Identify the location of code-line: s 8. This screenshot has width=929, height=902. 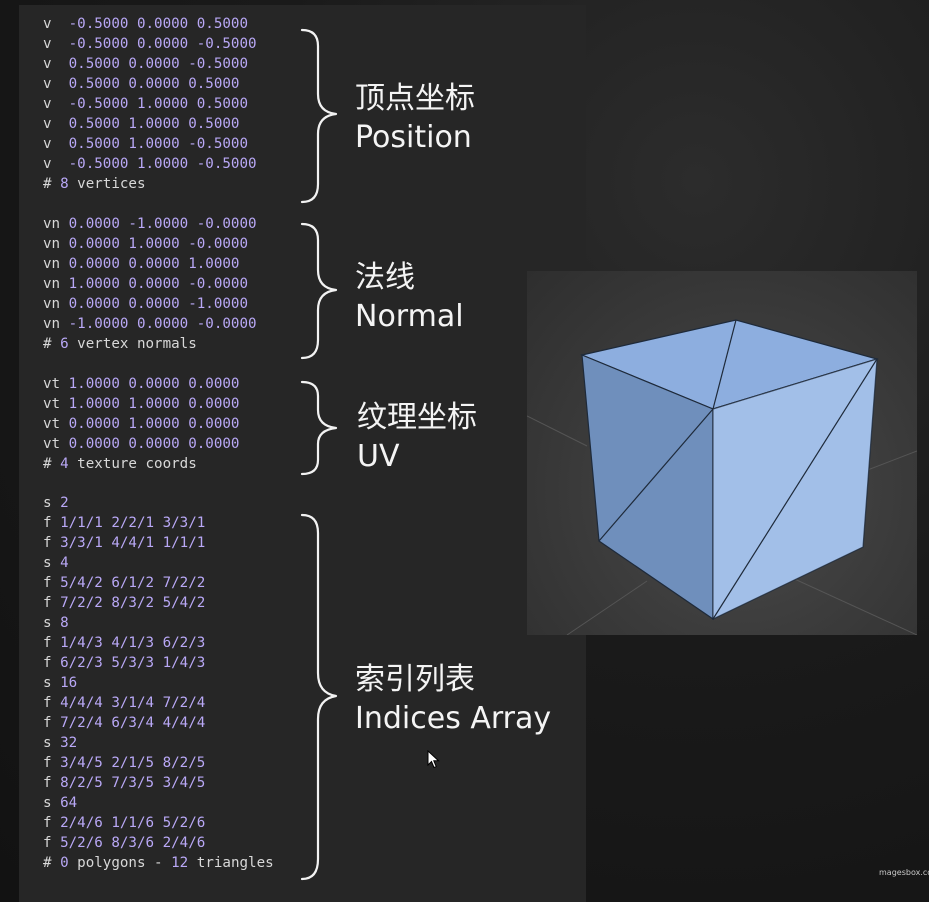
(56, 623).